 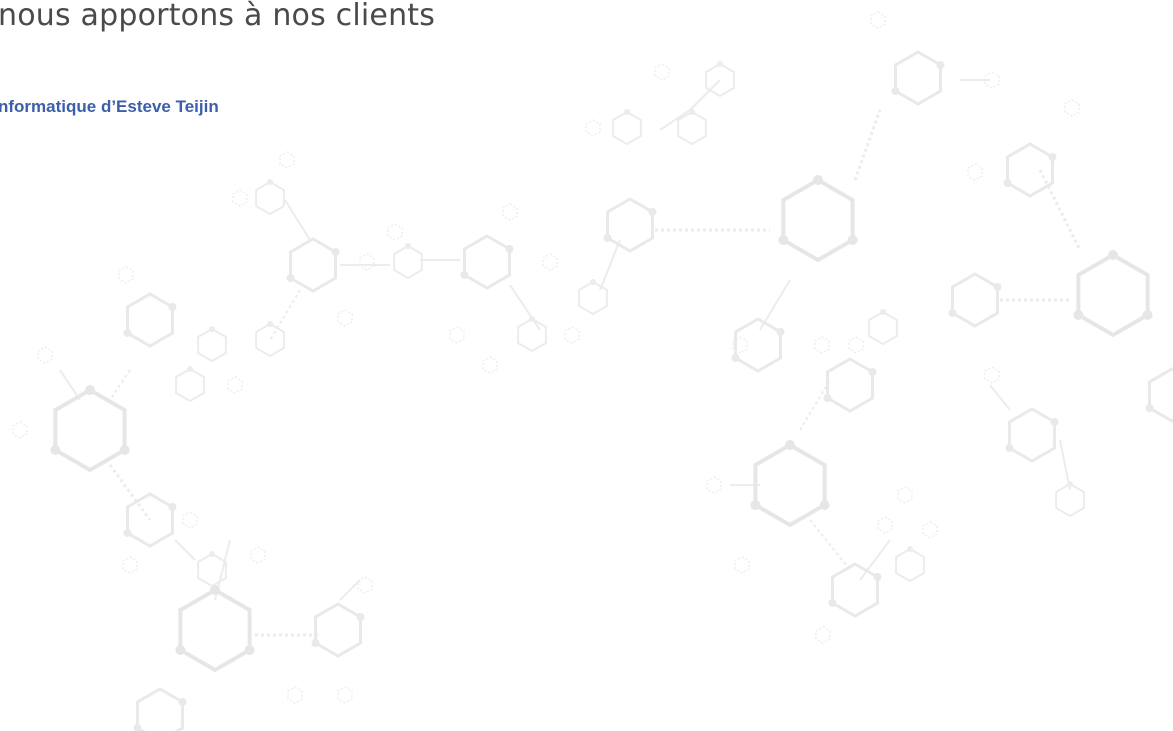 What do you see at coordinates (109, 106) in the screenshot?
I see `testimonial-attribution: nformatique d’Esteve Teijin` at bounding box center [109, 106].